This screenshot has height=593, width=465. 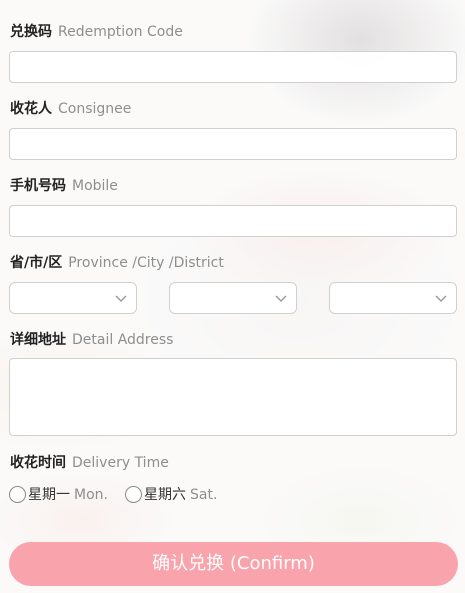 I want to click on radio-monday-label-en: Mon., so click(x=91, y=495).